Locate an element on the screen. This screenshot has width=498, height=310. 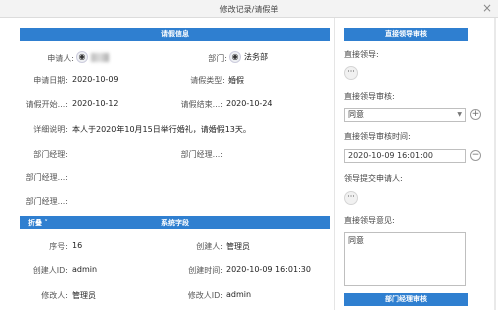
dialog-title: 修改记录/请假单 is located at coordinates (249, 9).